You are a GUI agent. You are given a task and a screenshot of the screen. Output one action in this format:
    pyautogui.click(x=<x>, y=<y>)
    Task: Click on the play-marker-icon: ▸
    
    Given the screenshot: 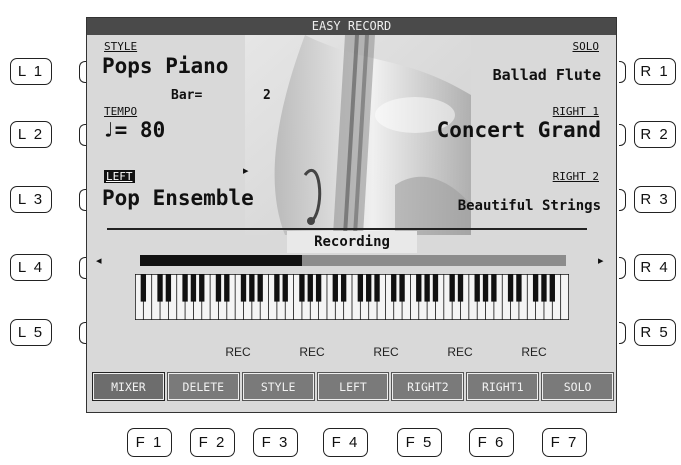 What is the action you would take?
    pyautogui.click(x=246, y=171)
    